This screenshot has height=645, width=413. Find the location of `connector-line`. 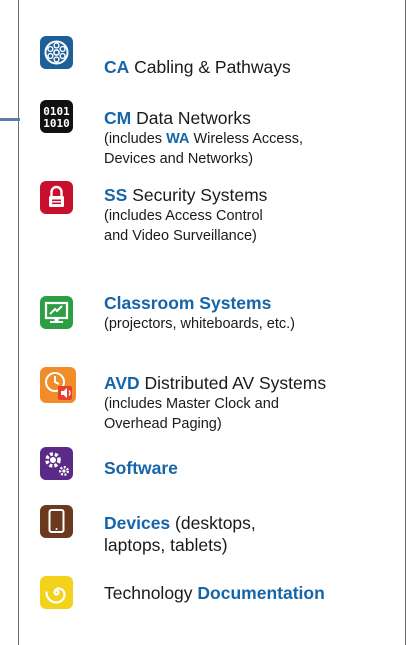

connector-line is located at coordinates (10, 119).